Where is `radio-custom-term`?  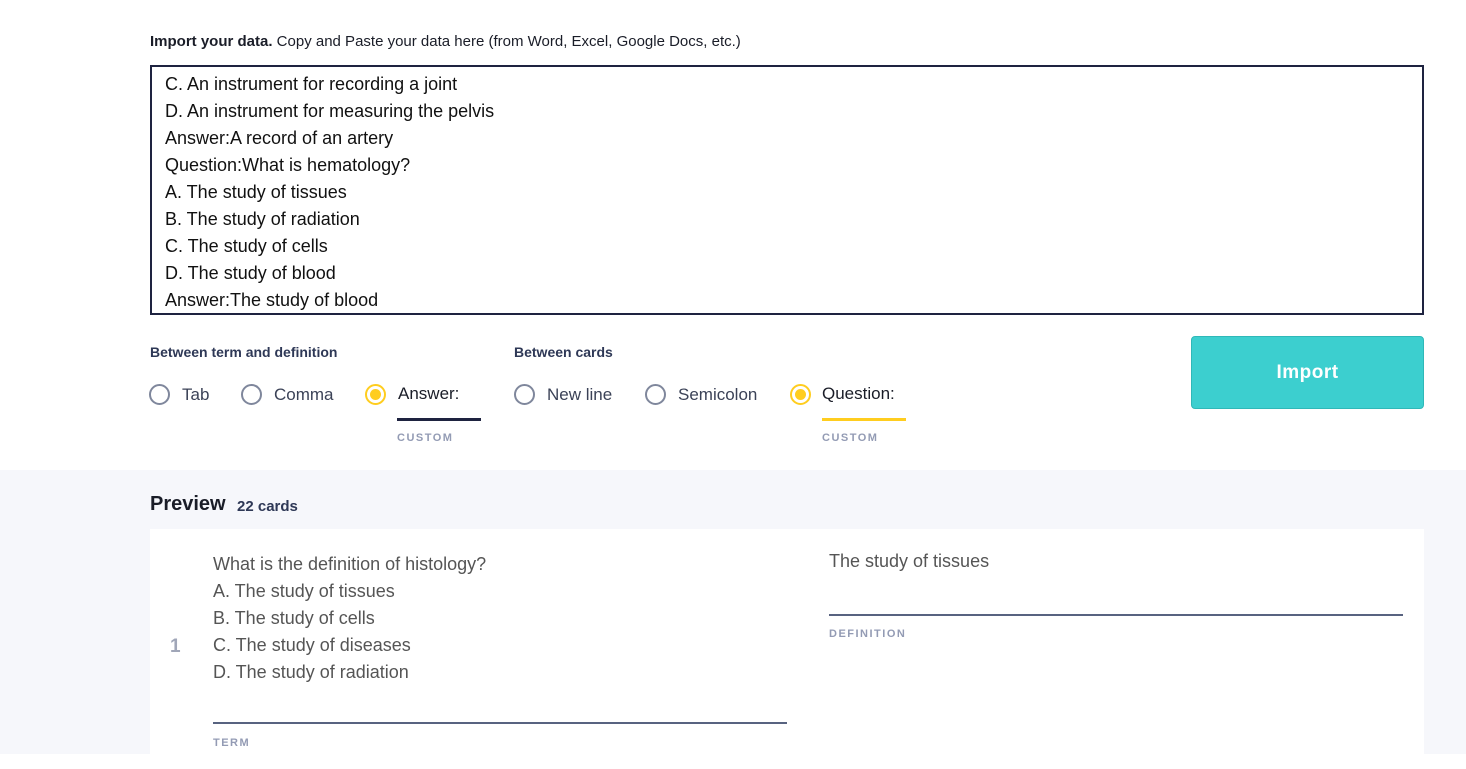 radio-custom-term is located at coordinates (381, 394).